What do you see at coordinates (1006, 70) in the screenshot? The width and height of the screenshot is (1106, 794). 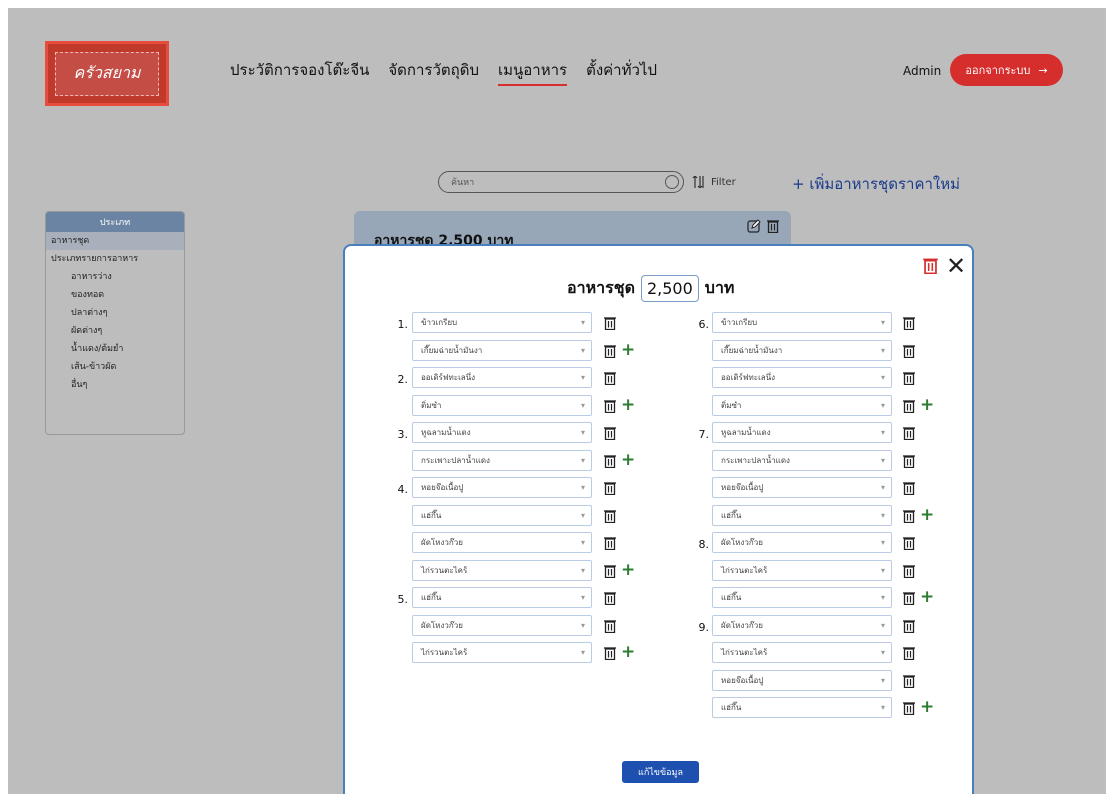 I see `logout-button: ออกจากระบบ →` at bounding box center [1006, 70].